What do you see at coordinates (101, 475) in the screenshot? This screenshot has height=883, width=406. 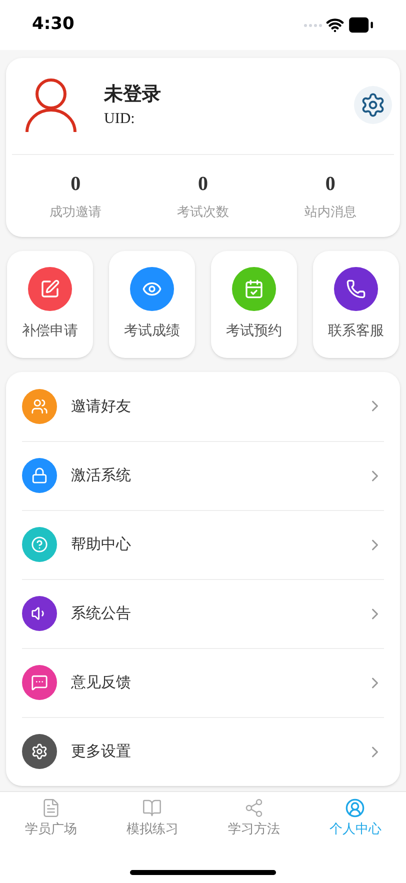 I see `menu-label: 激活系统` at bounding box center [101, 475].